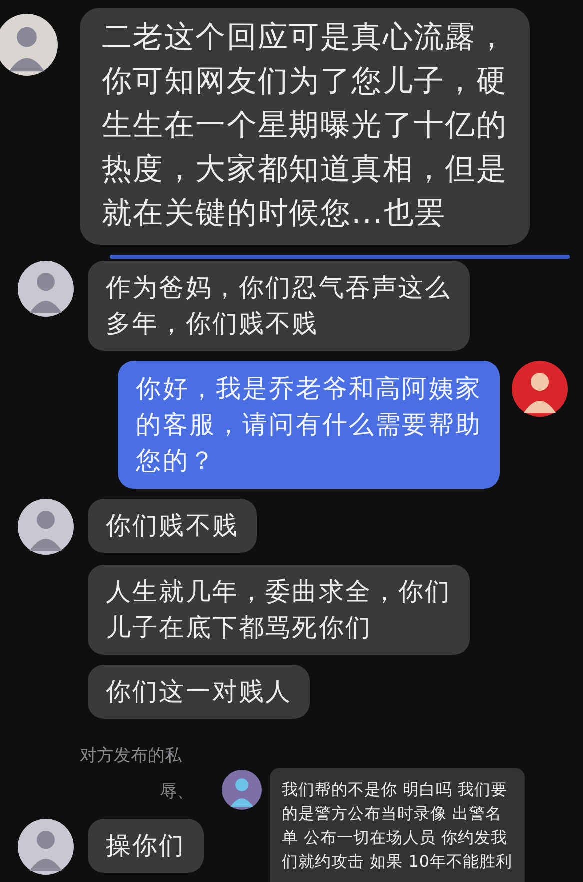 The image size is (583, 882). I want to click on message-bubble: 操你们, so click(146, 846).